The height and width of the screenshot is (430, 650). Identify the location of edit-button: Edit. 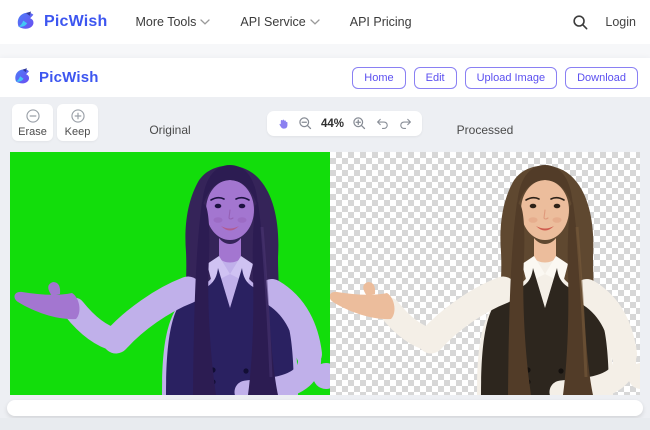
(435, 77).